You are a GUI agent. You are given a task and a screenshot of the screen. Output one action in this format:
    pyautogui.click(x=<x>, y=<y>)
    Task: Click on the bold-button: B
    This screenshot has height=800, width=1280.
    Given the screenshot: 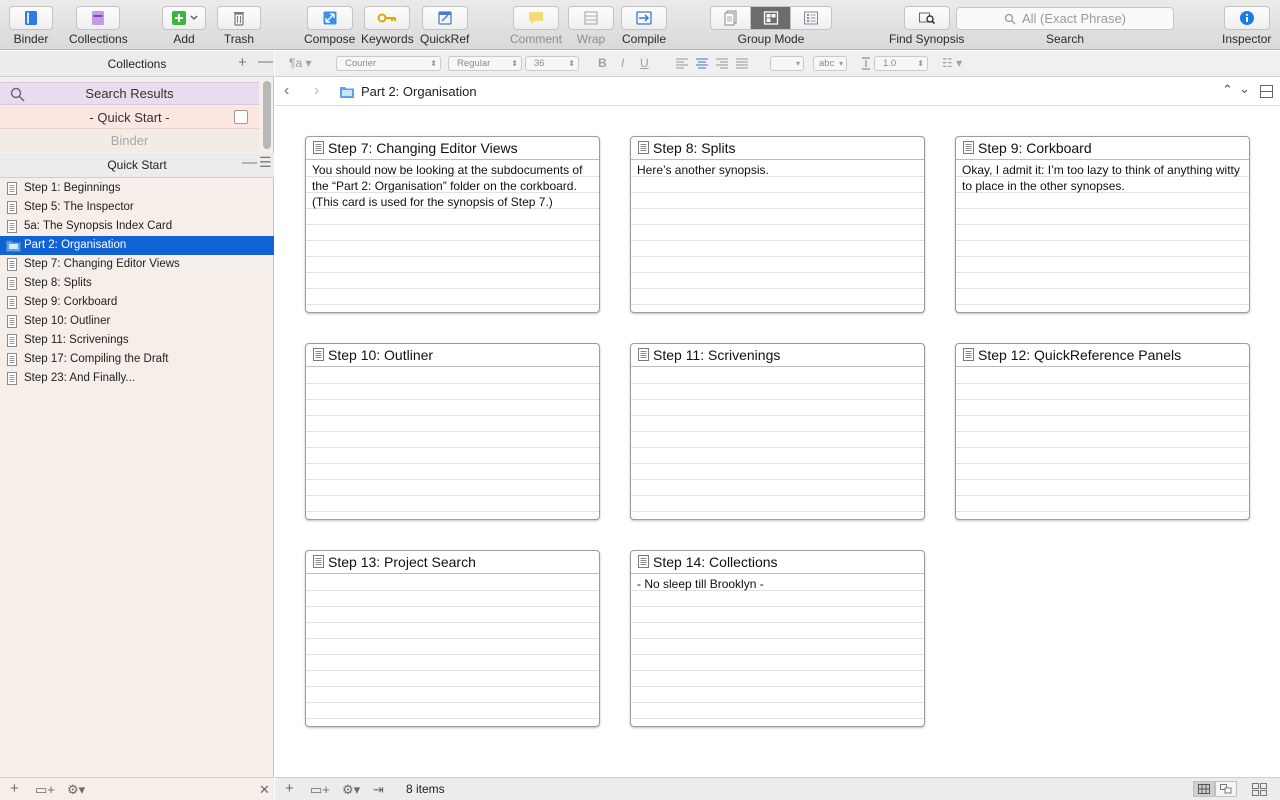 What is the action you would take?
    pyautogui.click(x=602, y=63)
    